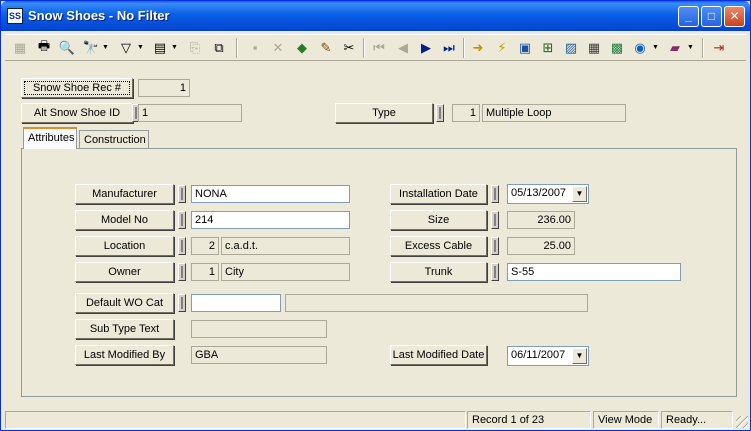 This screenshot has height=431, width=751. Describe the element at coordinates (690, 47) in the screenshot. I see `book-dropdown-icon: ▼` at that location.